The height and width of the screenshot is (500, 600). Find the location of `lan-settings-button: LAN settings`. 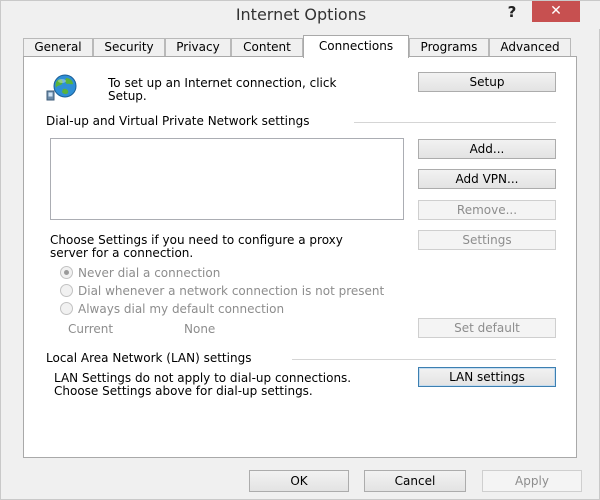

lan-settings-button: LAN settings is located at coordinates (487, 377).